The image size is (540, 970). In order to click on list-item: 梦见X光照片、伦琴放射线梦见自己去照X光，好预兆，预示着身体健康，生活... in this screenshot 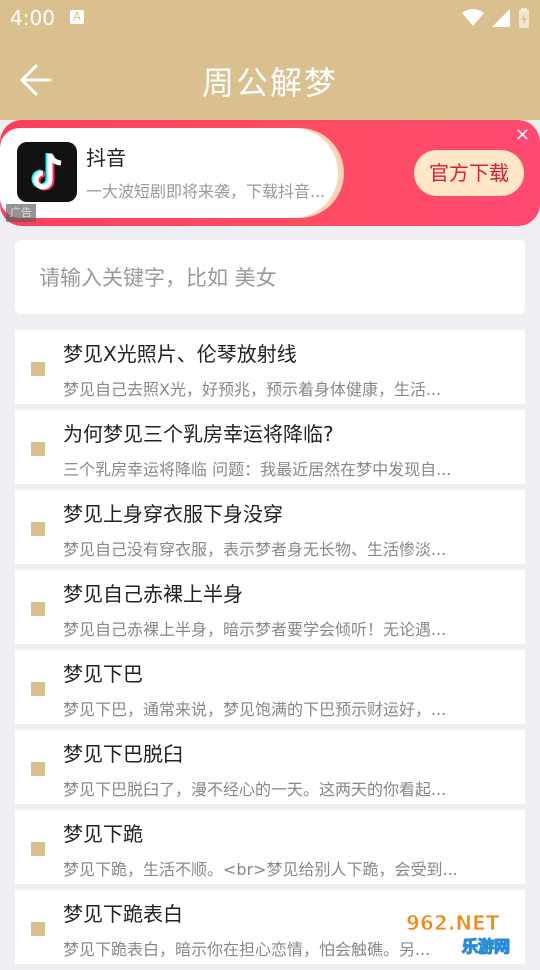, I will do `click(270, 367)`.